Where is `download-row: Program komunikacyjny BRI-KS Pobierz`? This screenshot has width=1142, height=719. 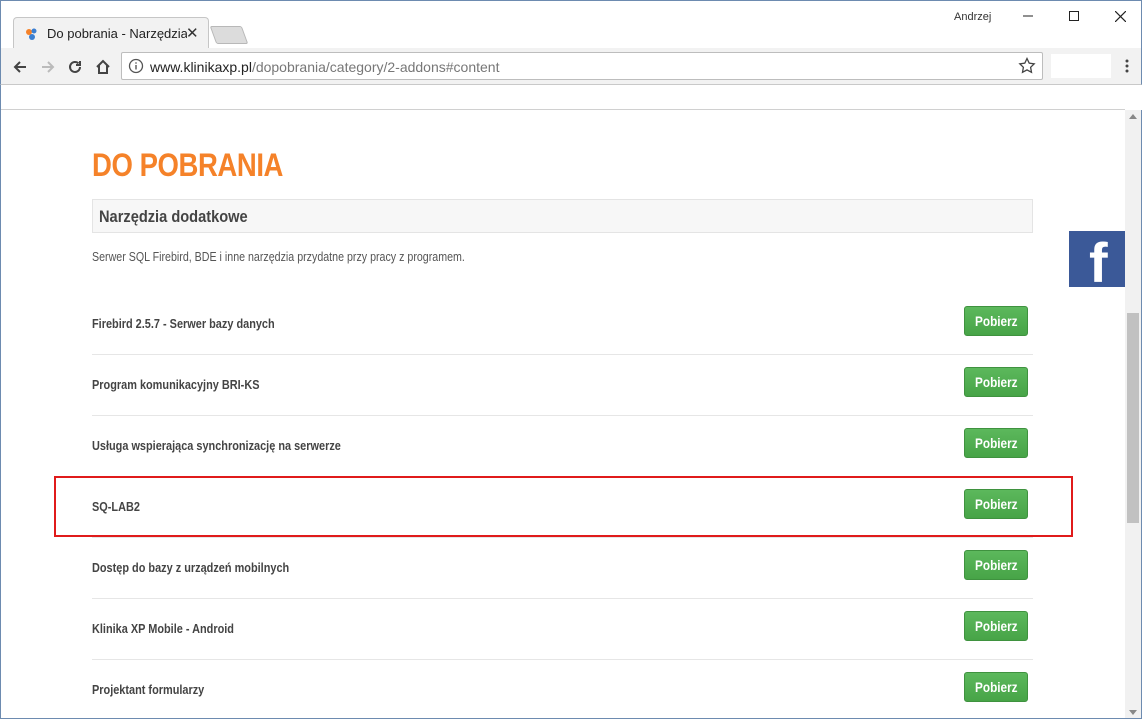 download-row: Program komunikacyjny BRI-KS Pobierz is located at coordinates (562, 385).